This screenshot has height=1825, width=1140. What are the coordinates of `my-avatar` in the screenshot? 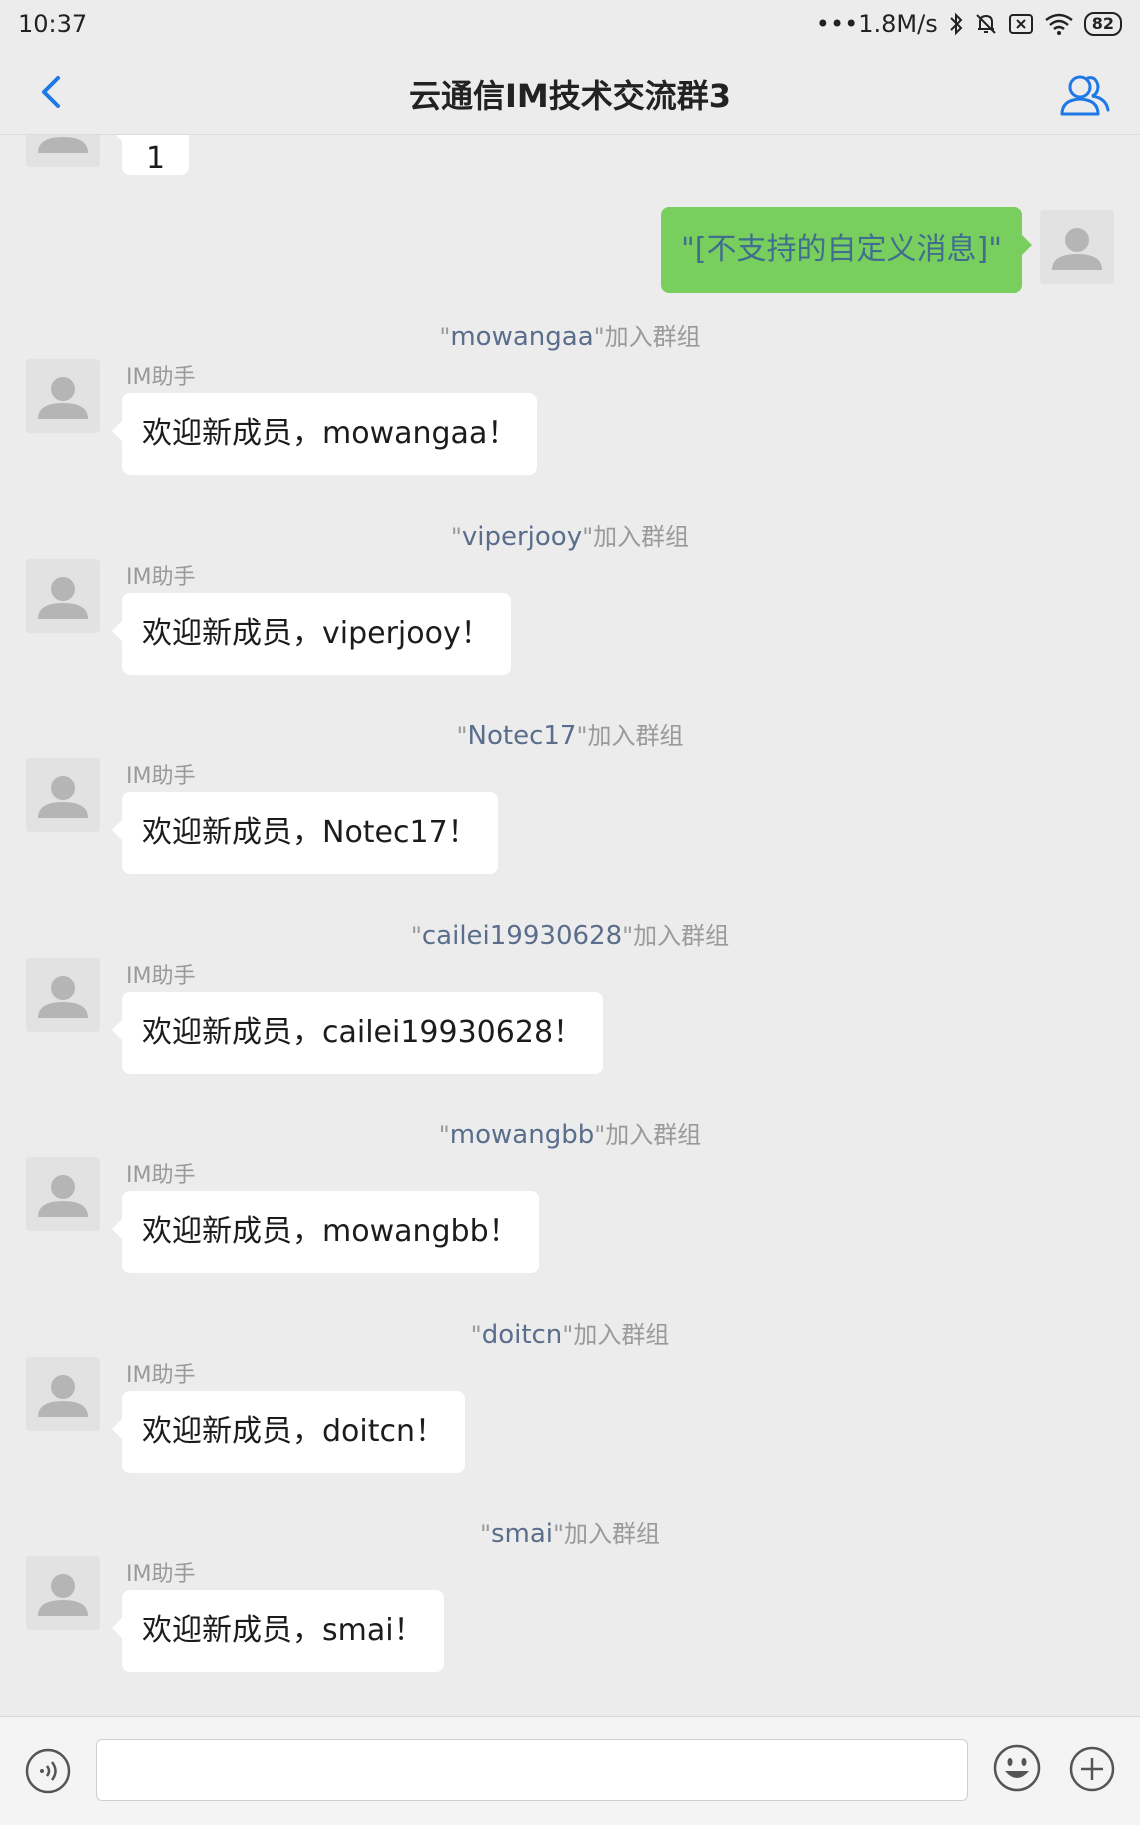 It's located at (1077, 247).